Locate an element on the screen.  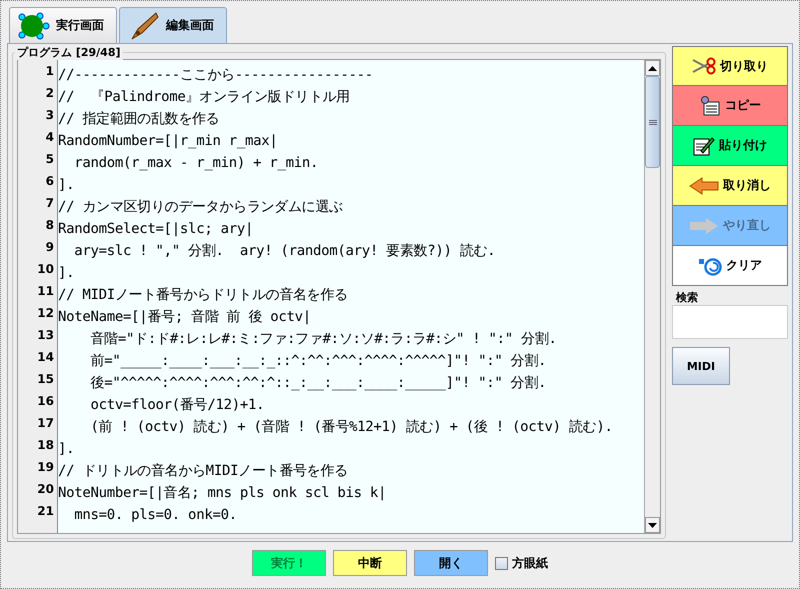
program-title: プログラム [29/48] is located at coordinates (69, 52).